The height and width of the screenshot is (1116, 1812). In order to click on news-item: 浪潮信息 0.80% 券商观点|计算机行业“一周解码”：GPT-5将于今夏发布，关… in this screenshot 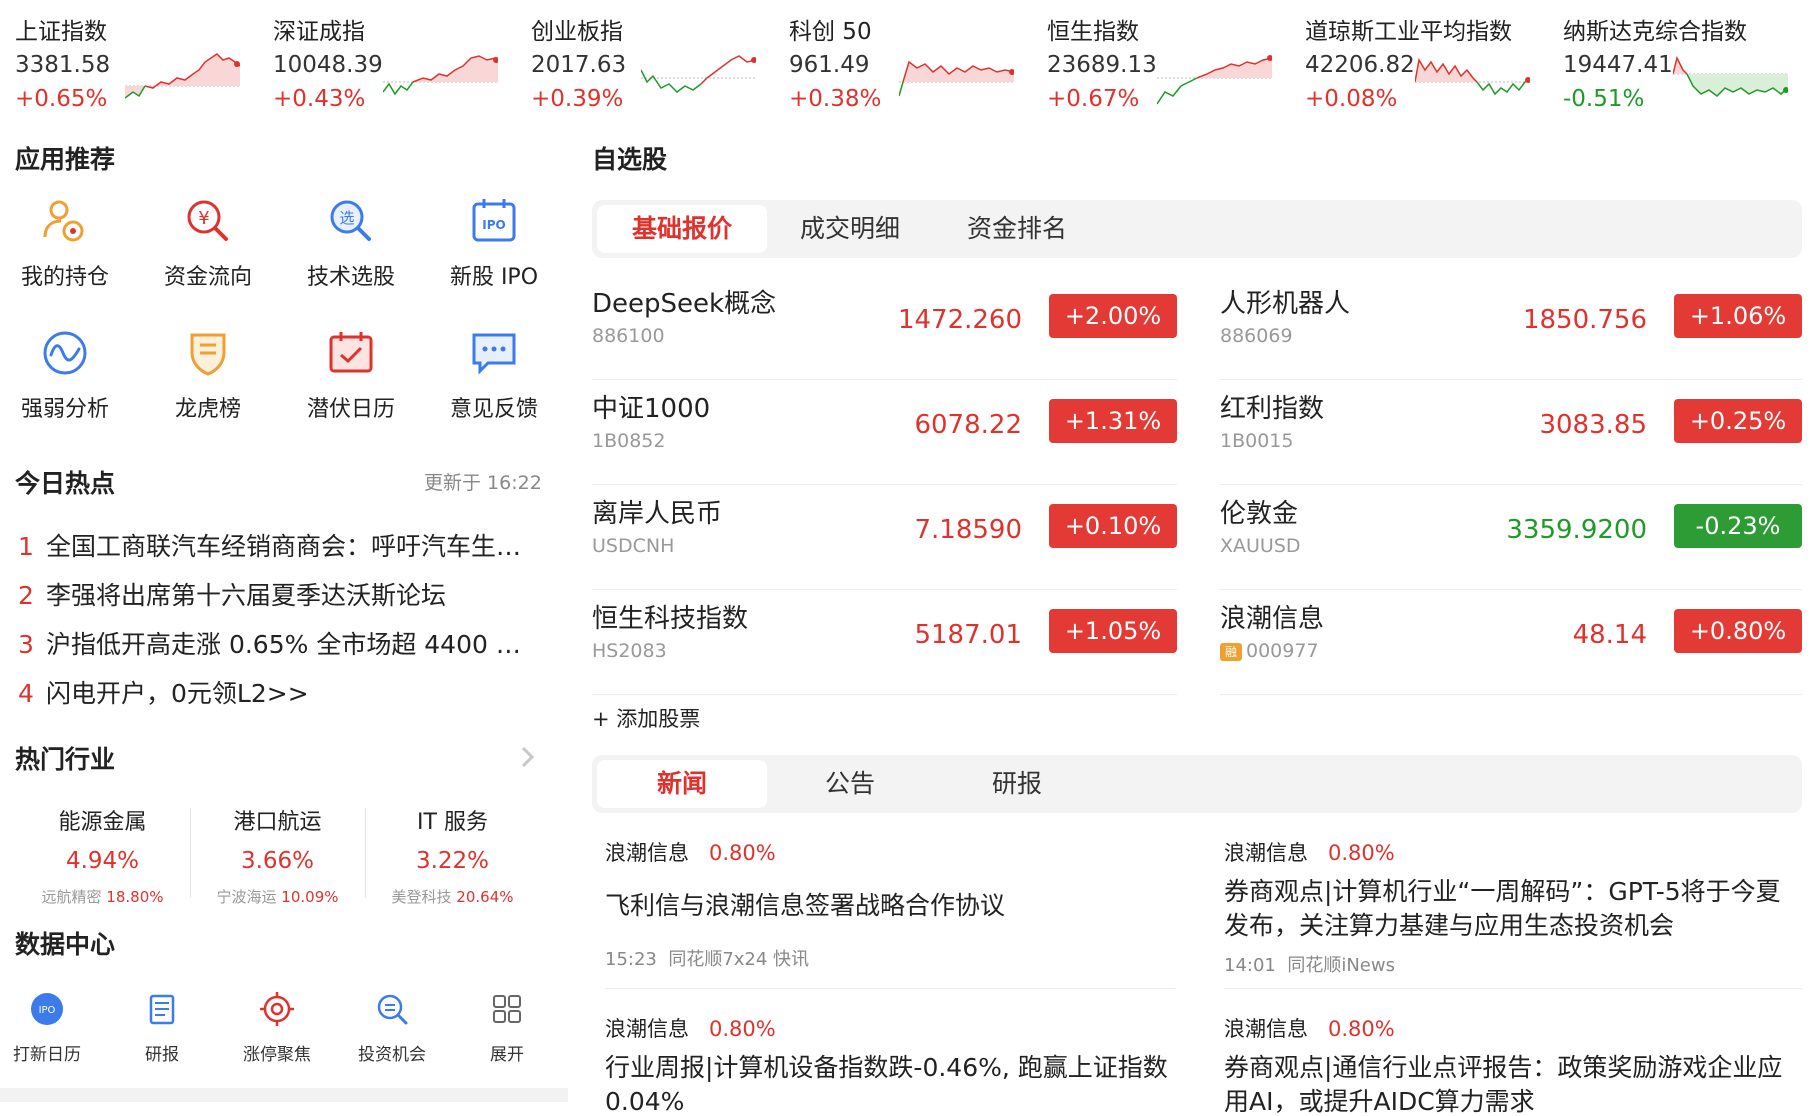, I will do `click(1513, 907)`.